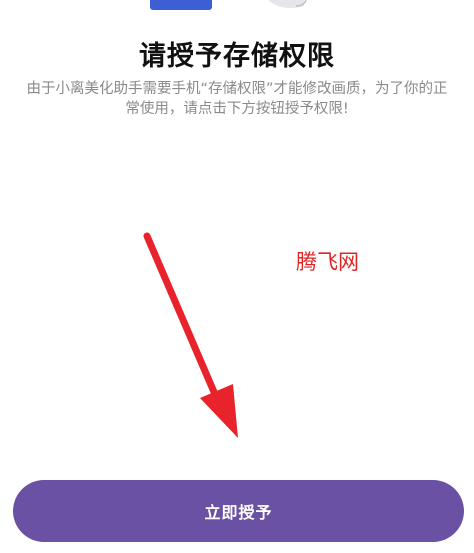  What do you see at coordinates (228, 5) in the screenshot?
I see `permission-illustration` at bounding box center [228, 5].